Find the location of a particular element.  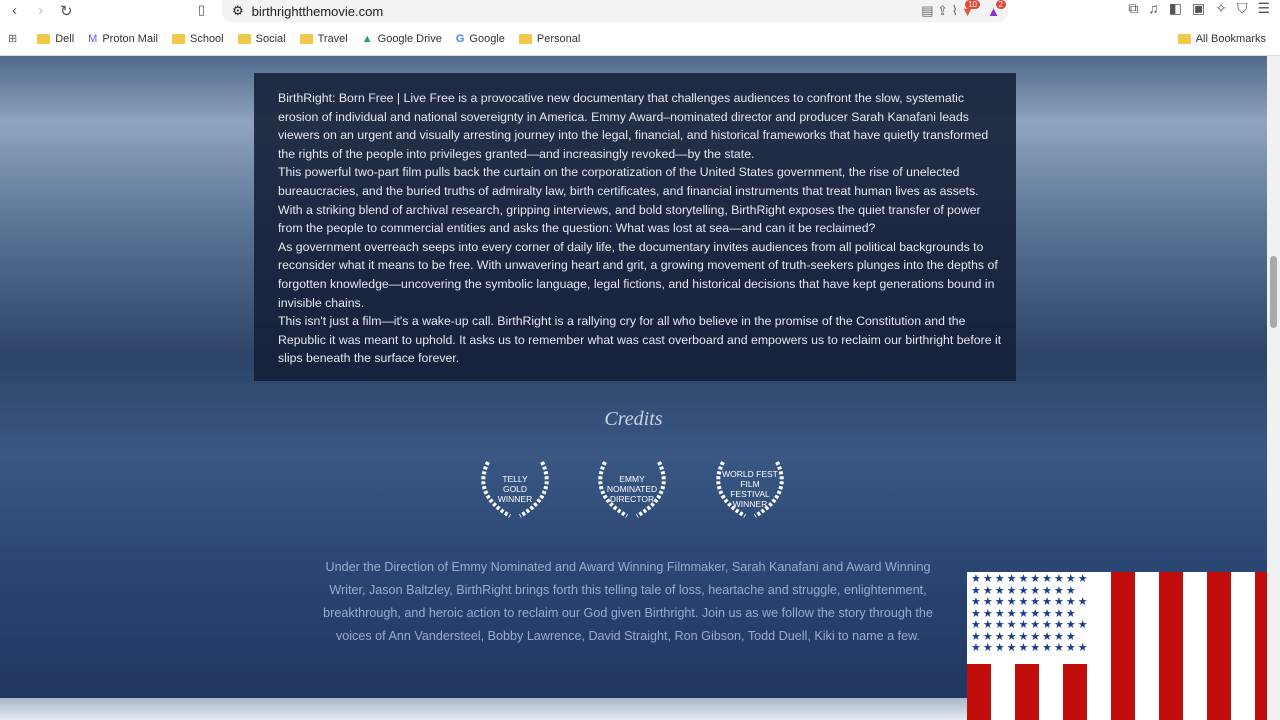

award-worldfest: WORLD FEST FILM FESTIVAL WINNER is located at coordinates (750, 489).